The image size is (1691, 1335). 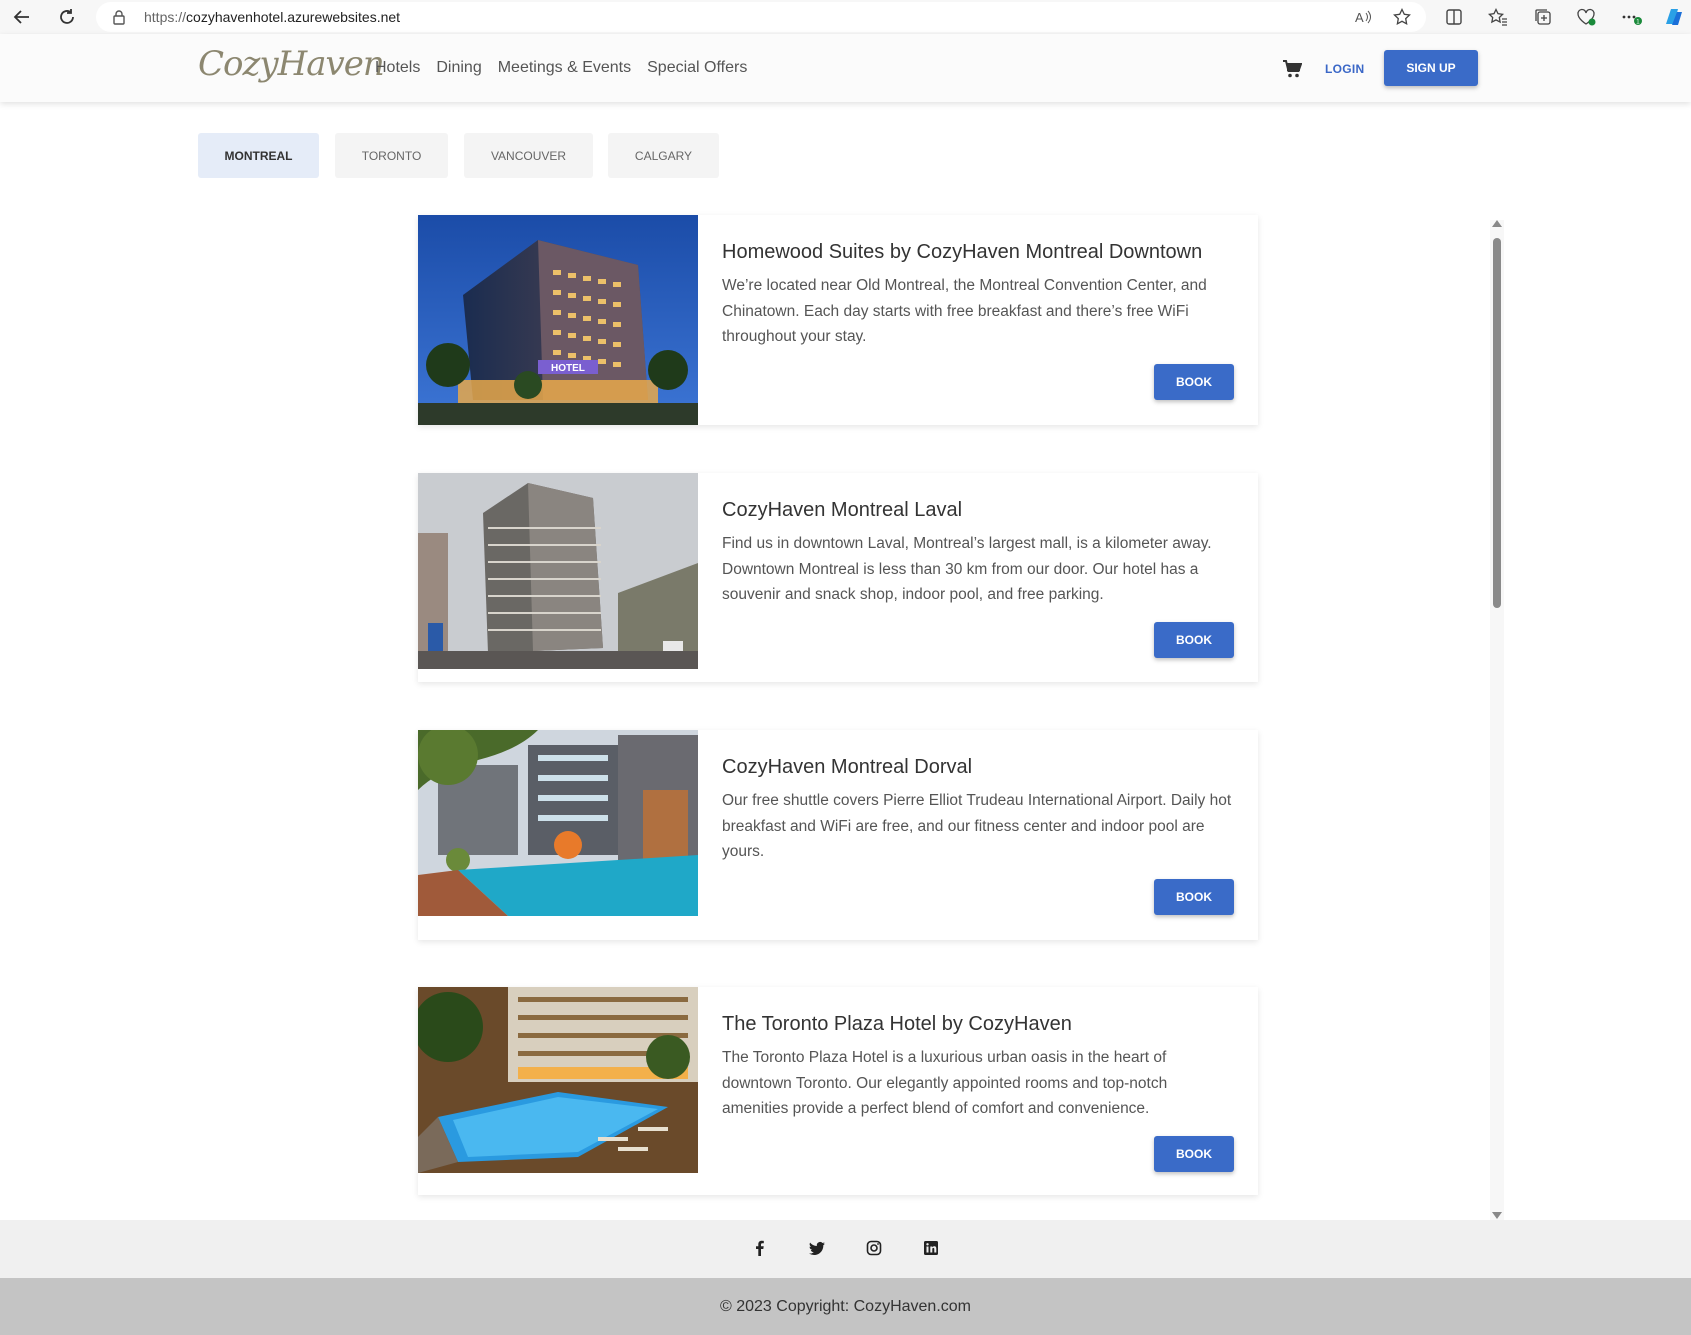 I want to click on lock-icon, so click(x=119, y=17).